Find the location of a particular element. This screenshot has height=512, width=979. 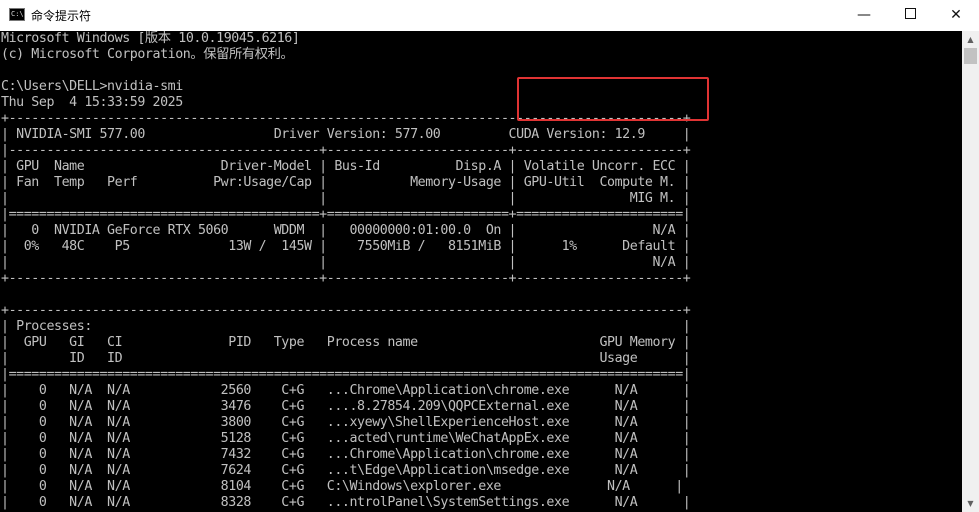

scroll-up-arrow-icon: ▲ is located at coordinates (970, 39).